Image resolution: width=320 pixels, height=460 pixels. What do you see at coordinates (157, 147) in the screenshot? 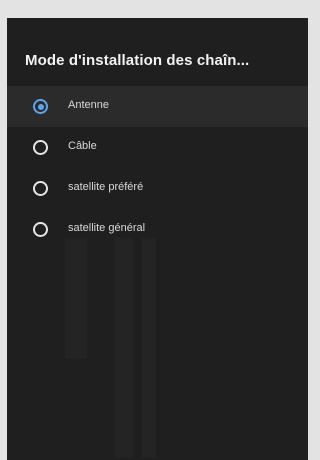
I see `option-cable: Câble` at bounding box center [157, 147].